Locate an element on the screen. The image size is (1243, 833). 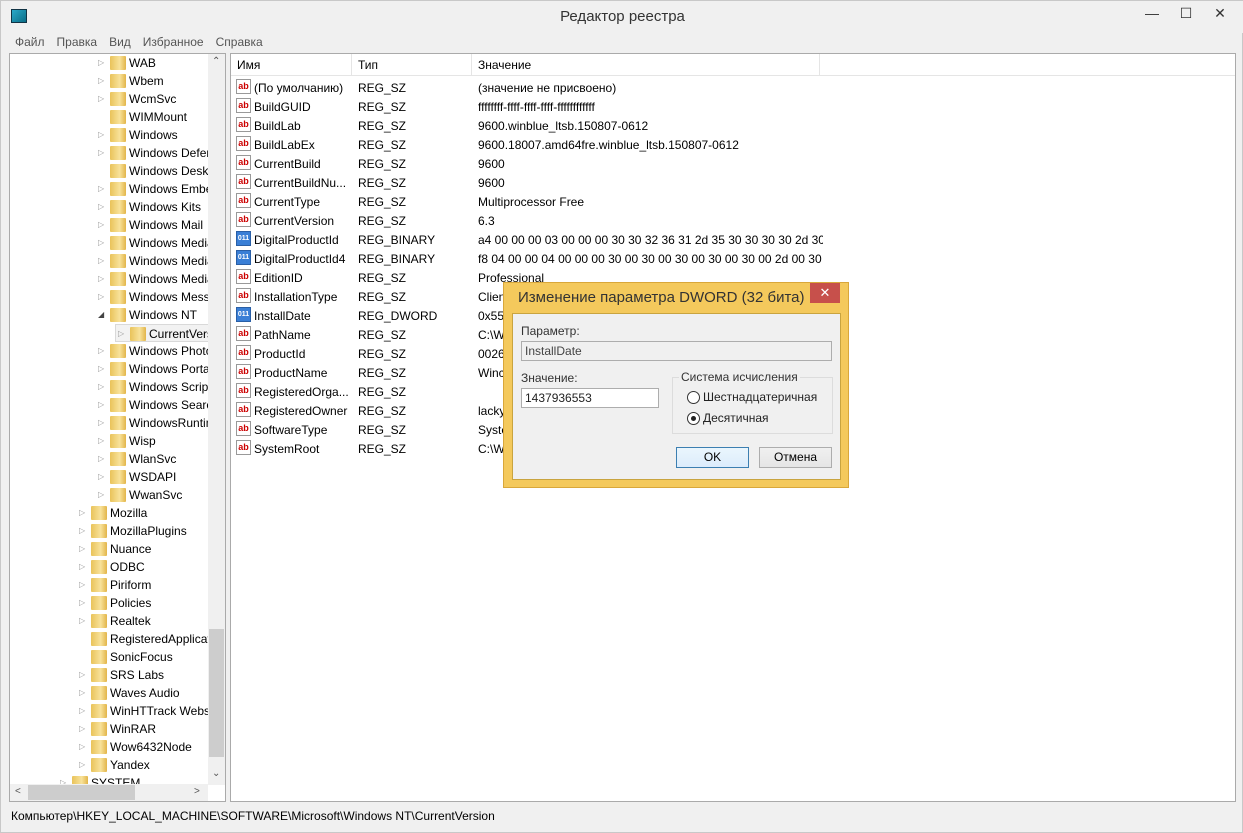
maximize-button: ☐ is located at coordinates (1186, 13).